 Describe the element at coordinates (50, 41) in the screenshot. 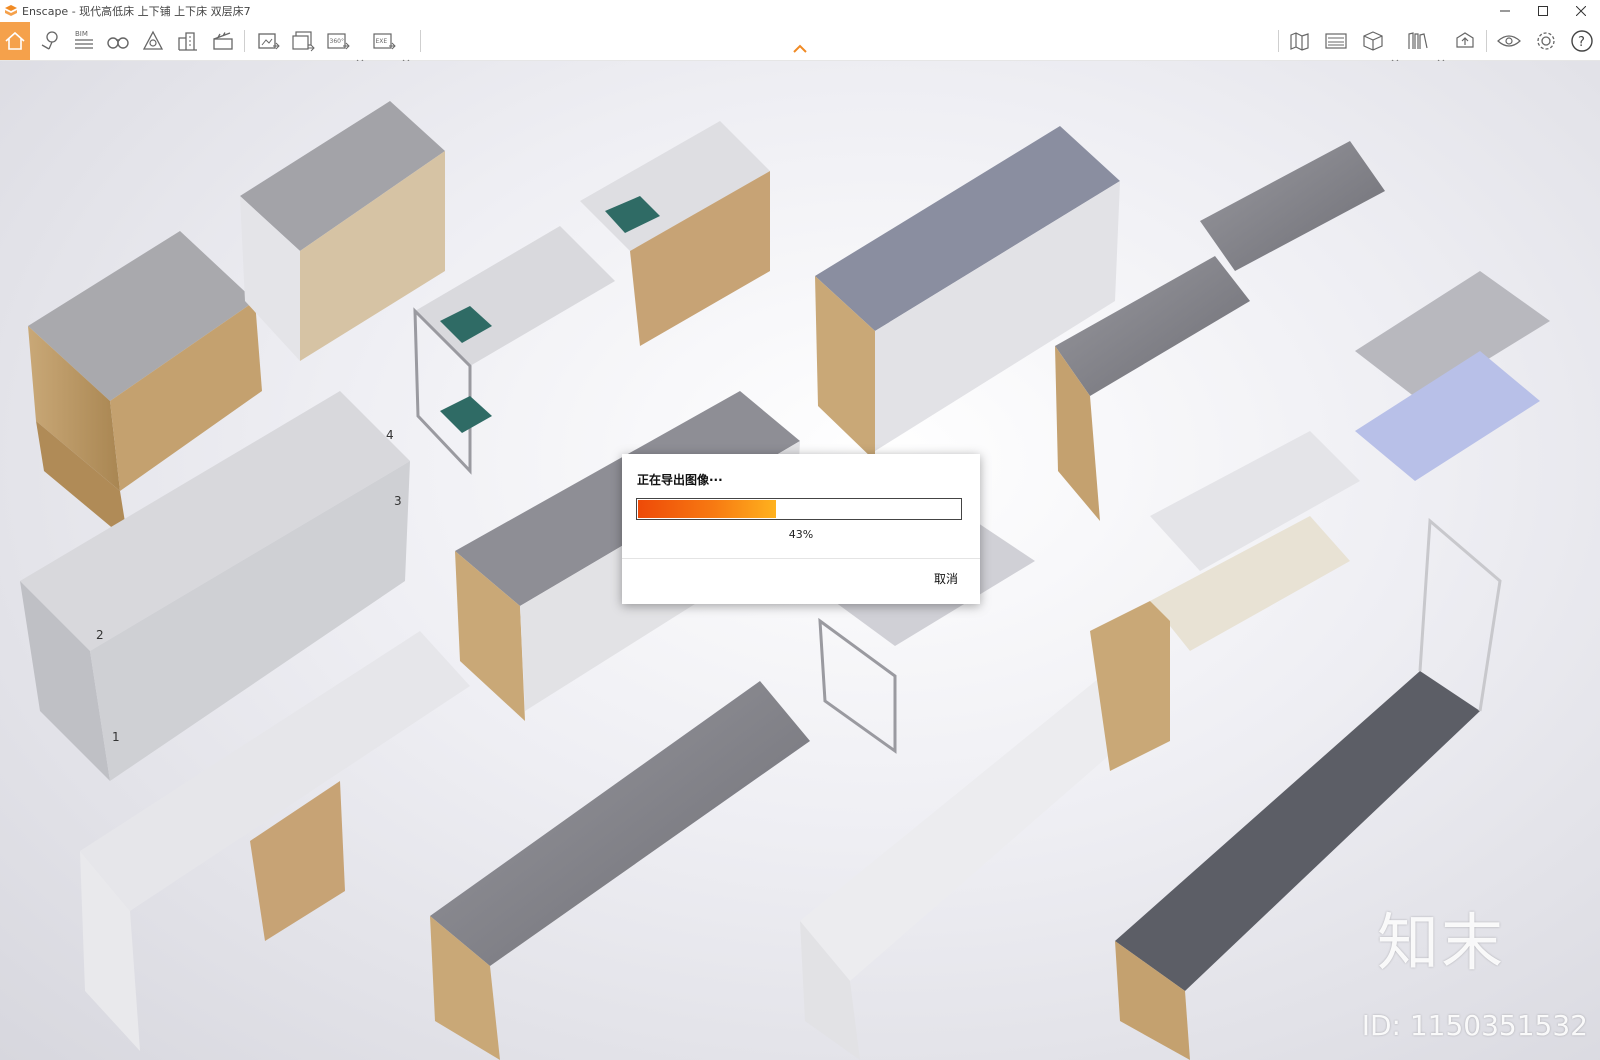

I see `location-pin-icon` at that location.